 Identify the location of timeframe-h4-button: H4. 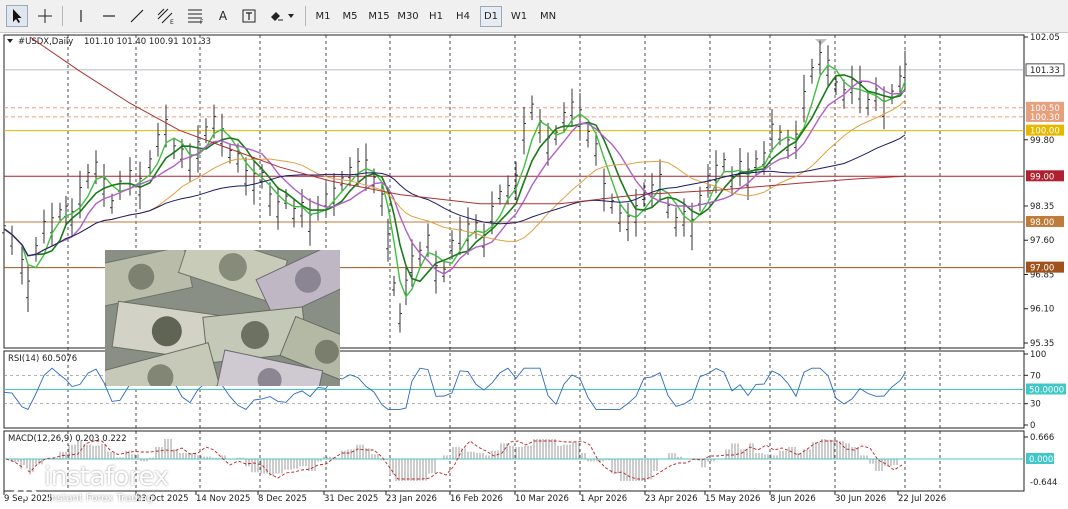
(463, 16).